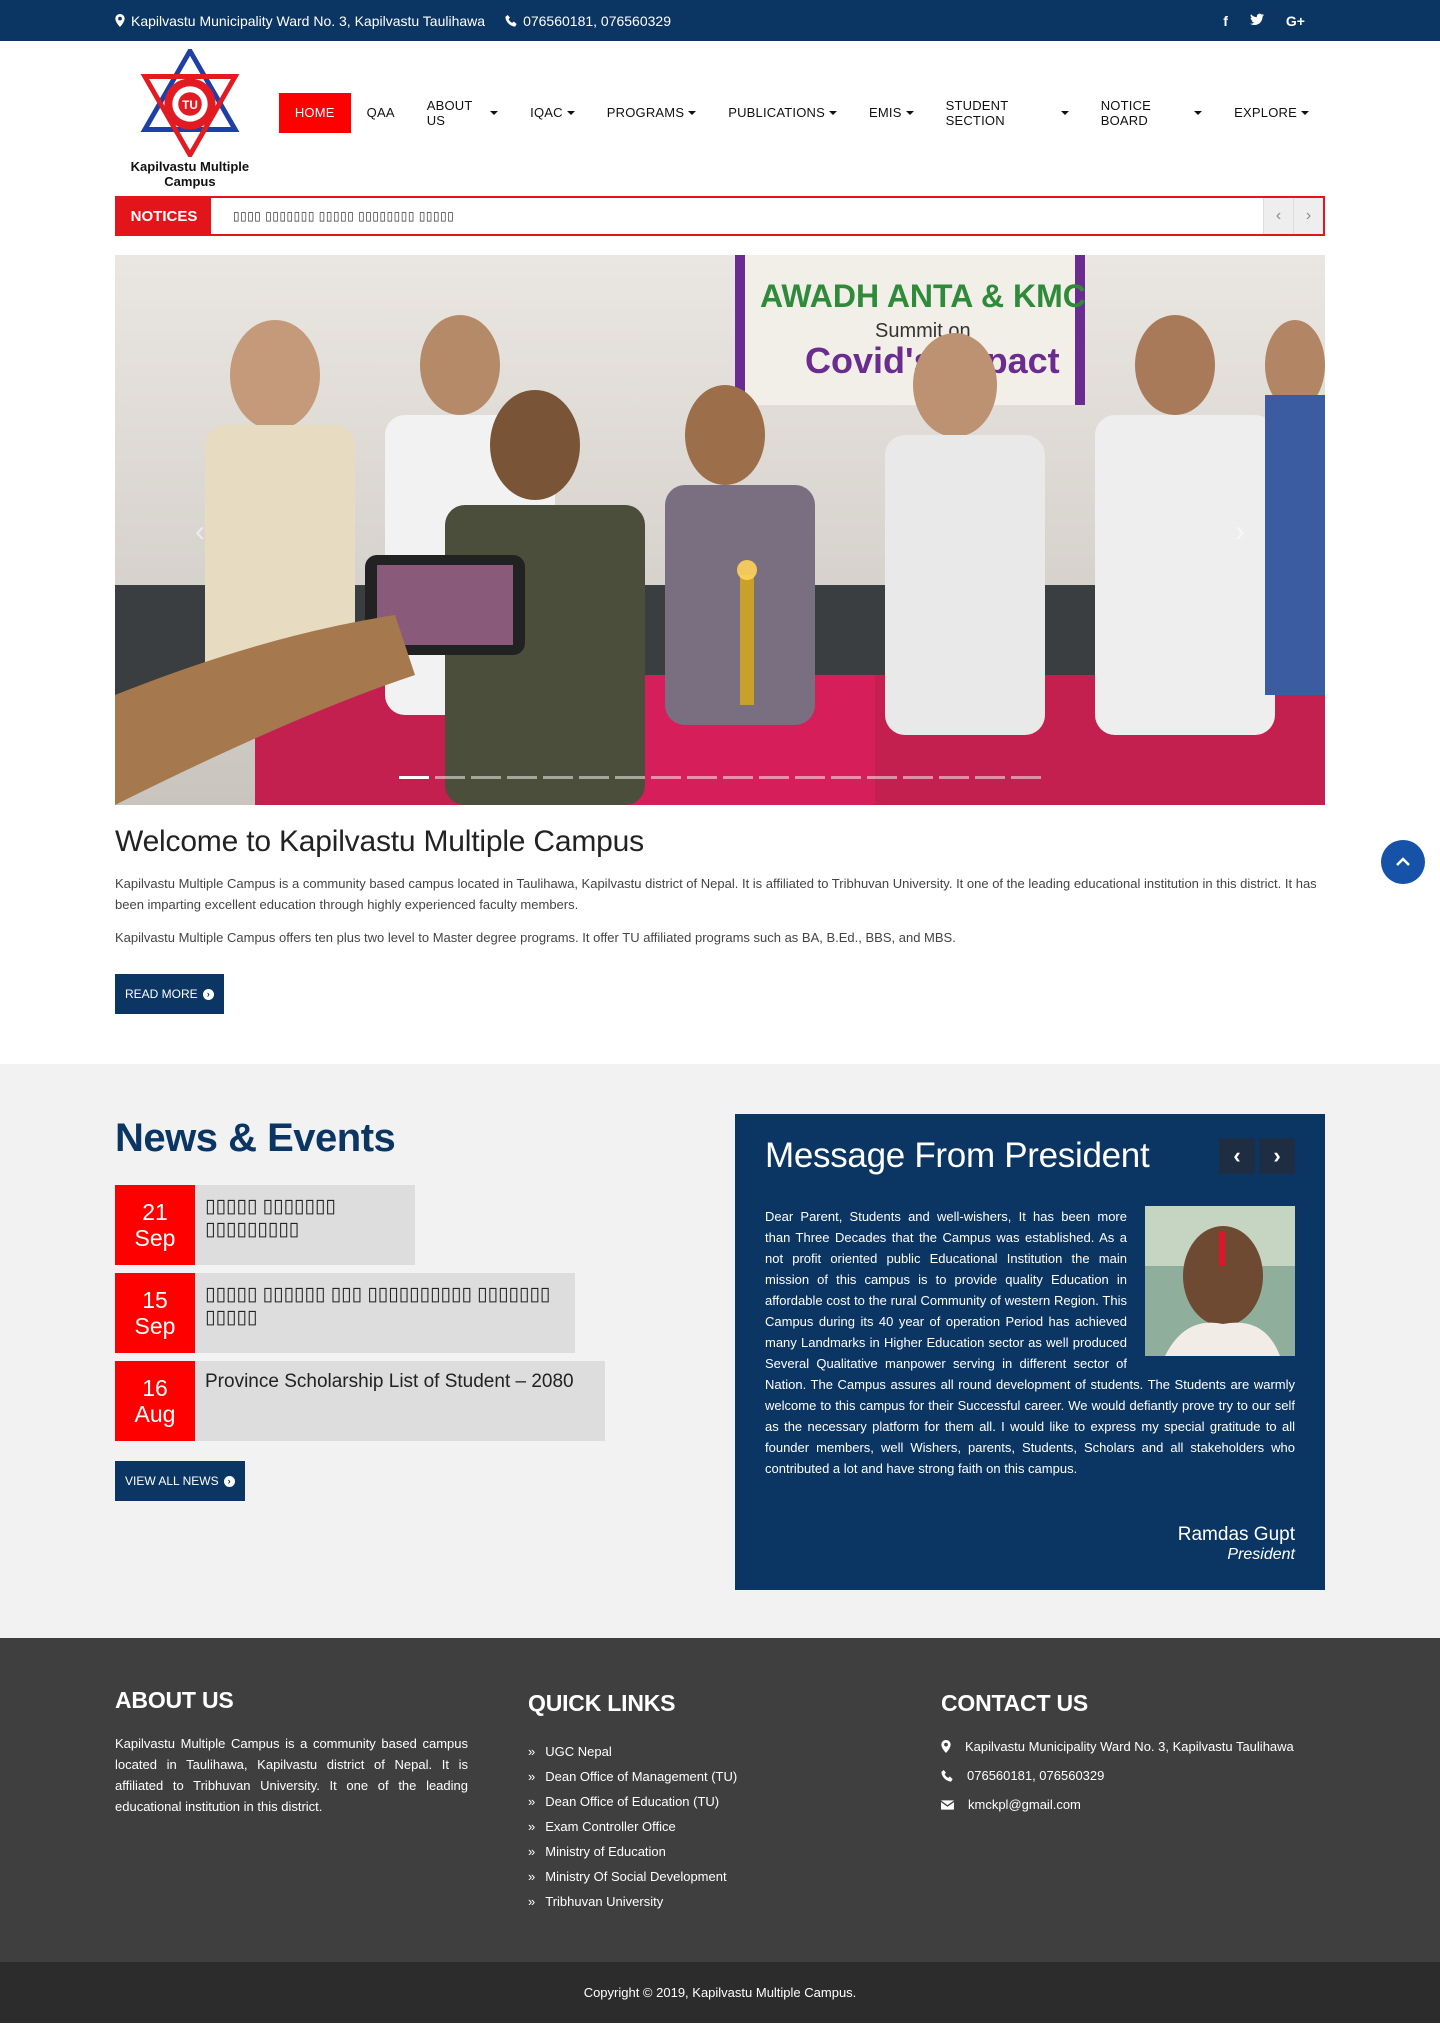 This screenshot has height=2035, width=1440. Describe the element at coordinates (190, 118) in the screenshot. I see `campus-logo: TU Kapilvastu Multiple Campus` at that location.